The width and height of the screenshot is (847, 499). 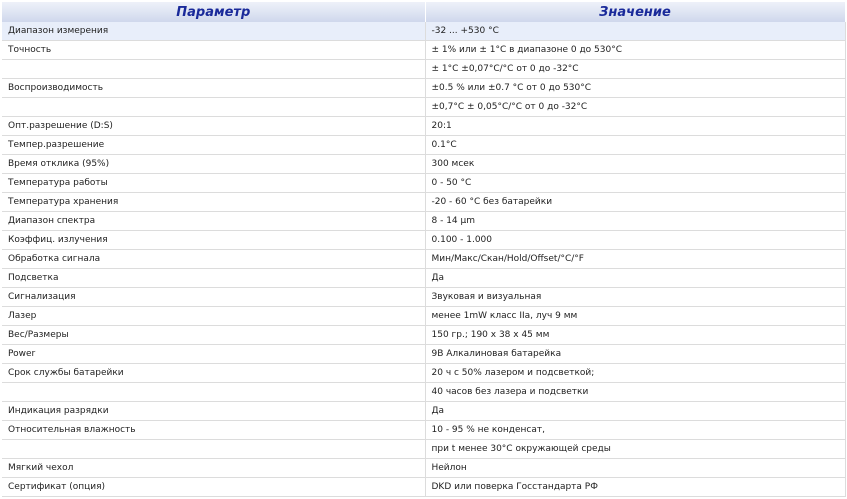 I want to click on table-row: Диапазон спектра 8 - 14 µm, so click(x=424, y=221).